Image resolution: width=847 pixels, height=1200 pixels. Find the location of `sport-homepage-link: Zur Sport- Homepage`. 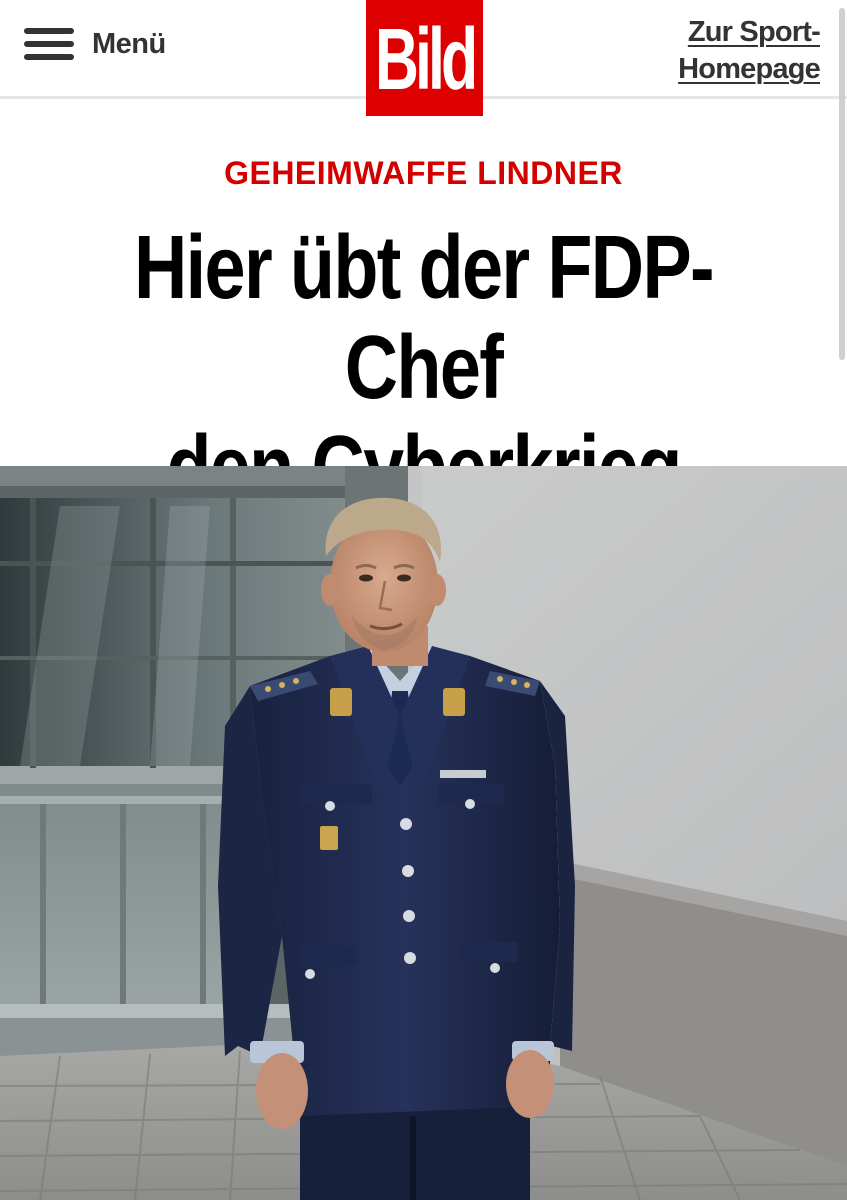

sport-homepage-link: Zur Sport- Homepage is located at coordinates (749, 51).